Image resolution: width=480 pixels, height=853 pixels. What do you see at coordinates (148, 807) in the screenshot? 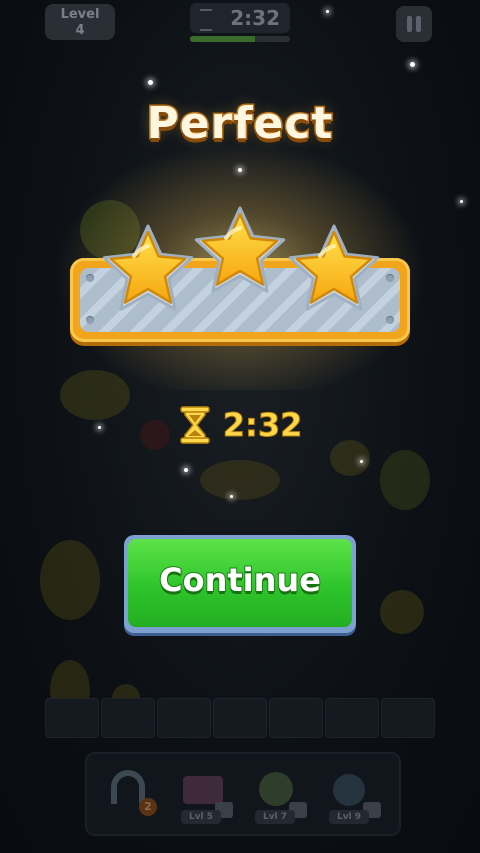
I see `booster-badge: 2` at bounding box center [148, 807].